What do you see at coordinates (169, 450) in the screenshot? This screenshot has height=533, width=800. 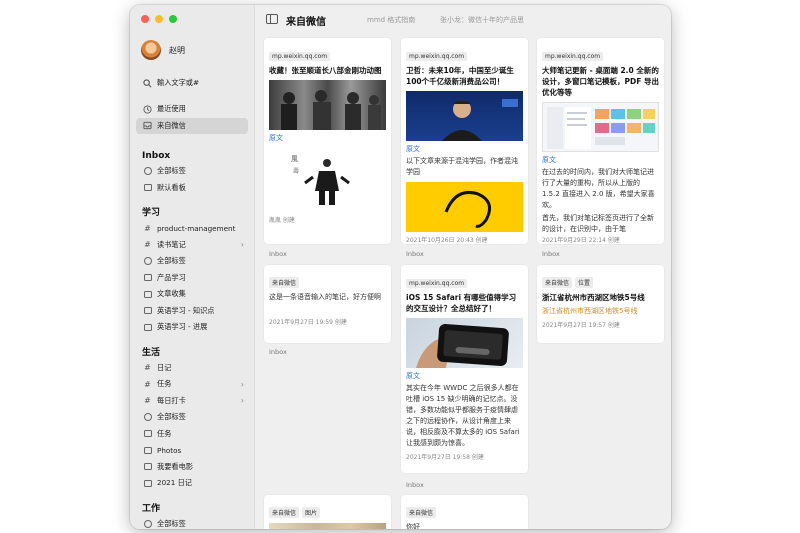 I see `sidebar-item-label: Photos` at bounding box center [169, 450].